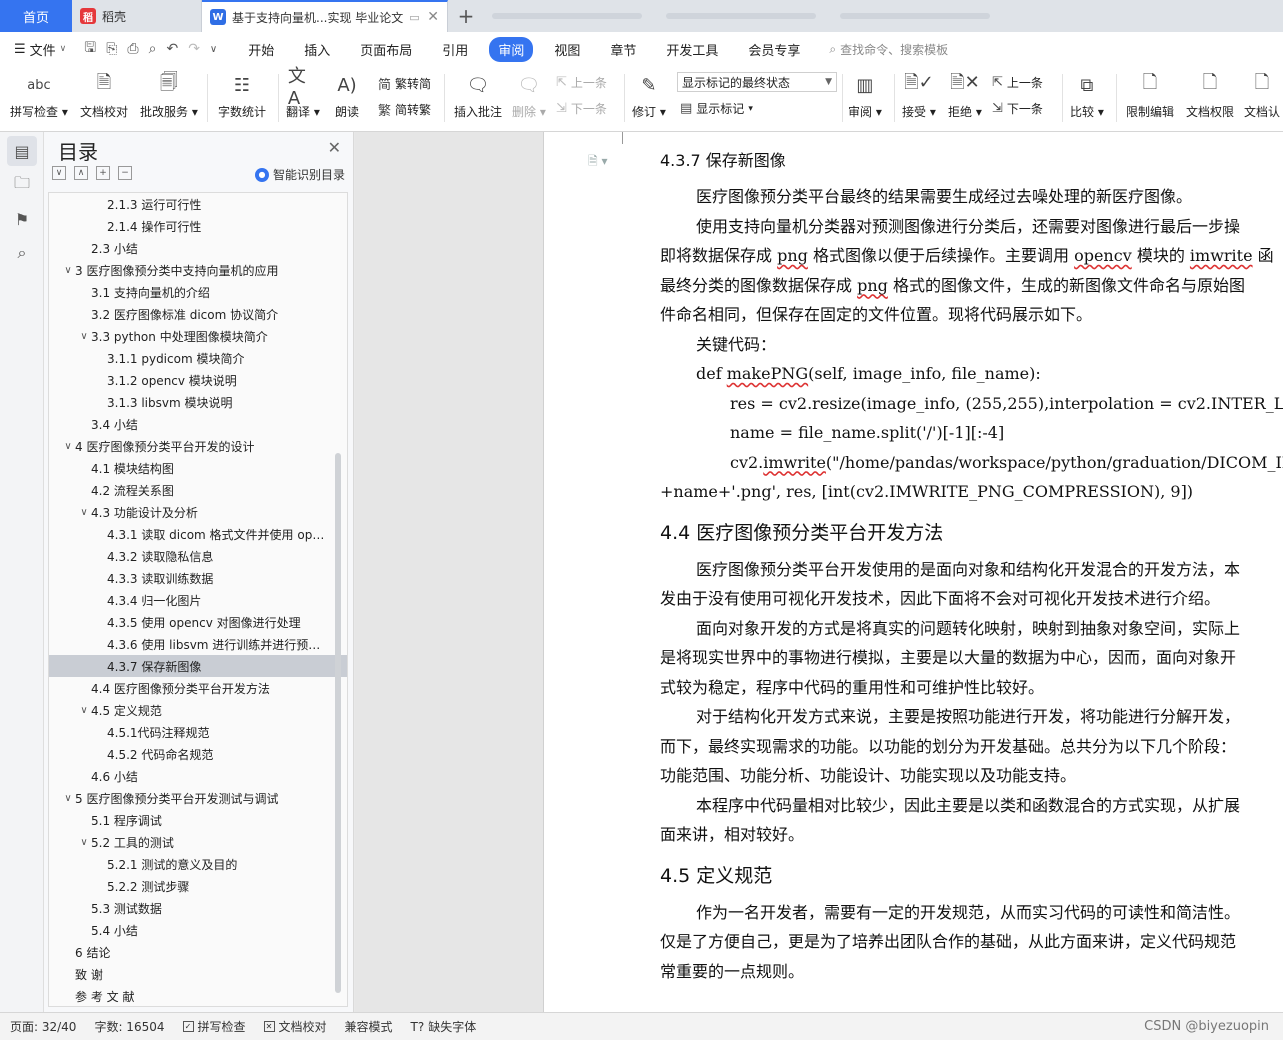 Image resolution: width=1283 pixels, height=1040 pixels. Describe the element at coordinates (198, 380) in the screenshot. I see `toc-item: 3.1.2 opencv 模块说明` at that location.